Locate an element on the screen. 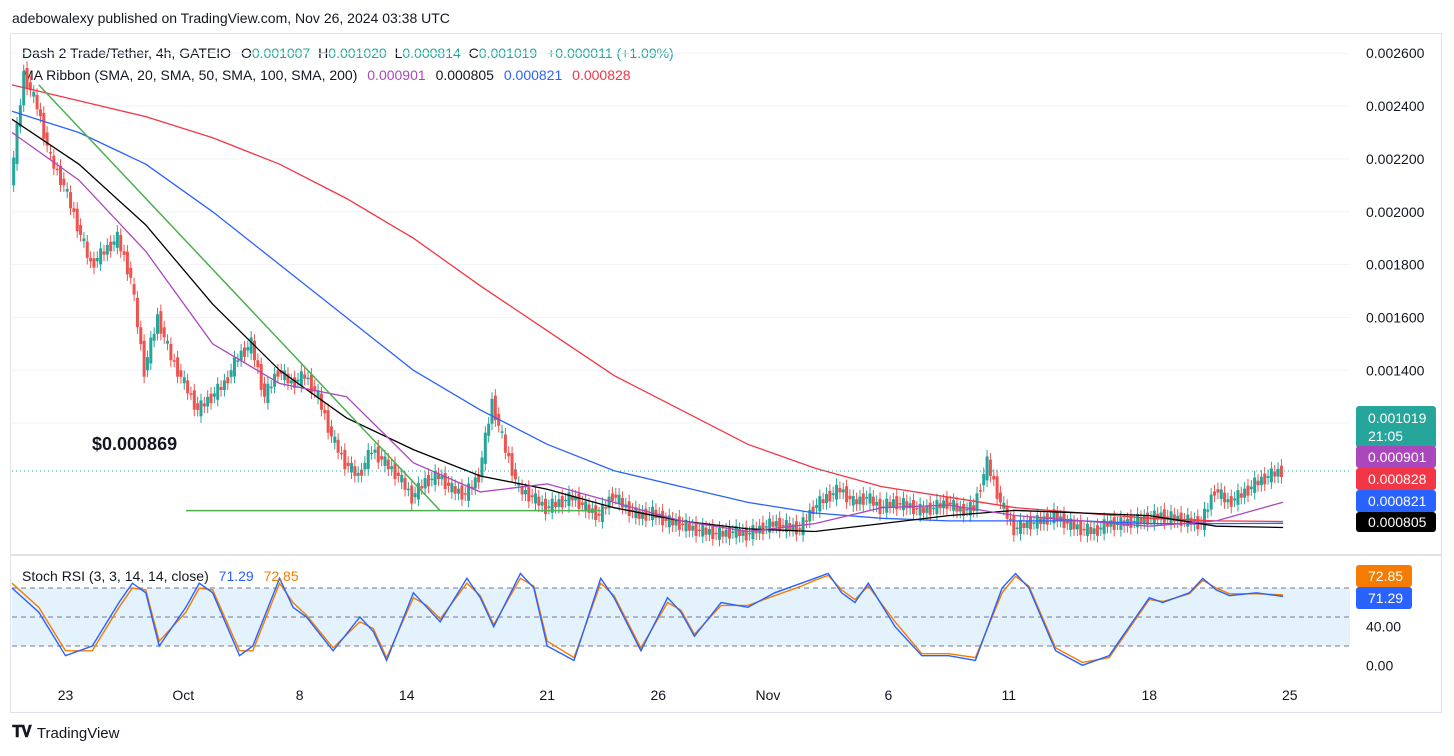 The height and width of the screenshot is (756, 1454). ma20-value: 0.000901 is located at coordinates (396, 75).